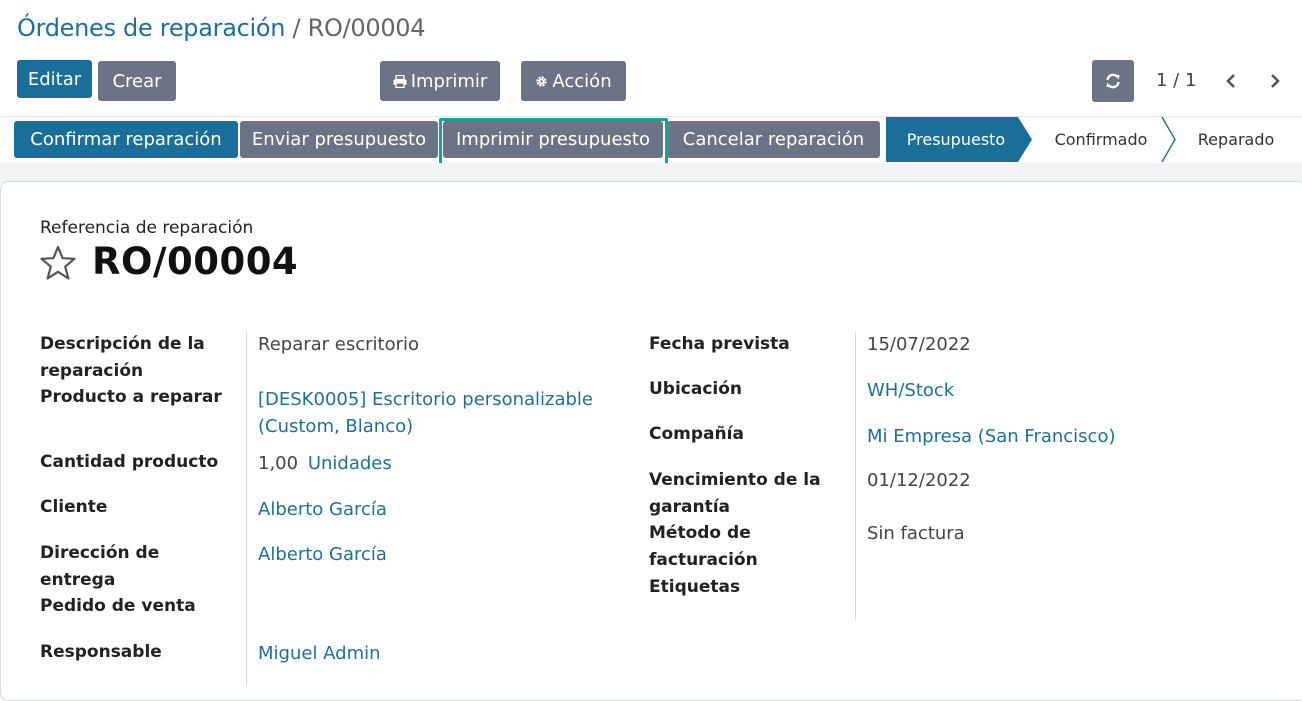 This screenshot has height=701, width=1302. Describe the element at coordinates (278, 463) in the screenshot. I see `quantity-value: 1,00` at that location.